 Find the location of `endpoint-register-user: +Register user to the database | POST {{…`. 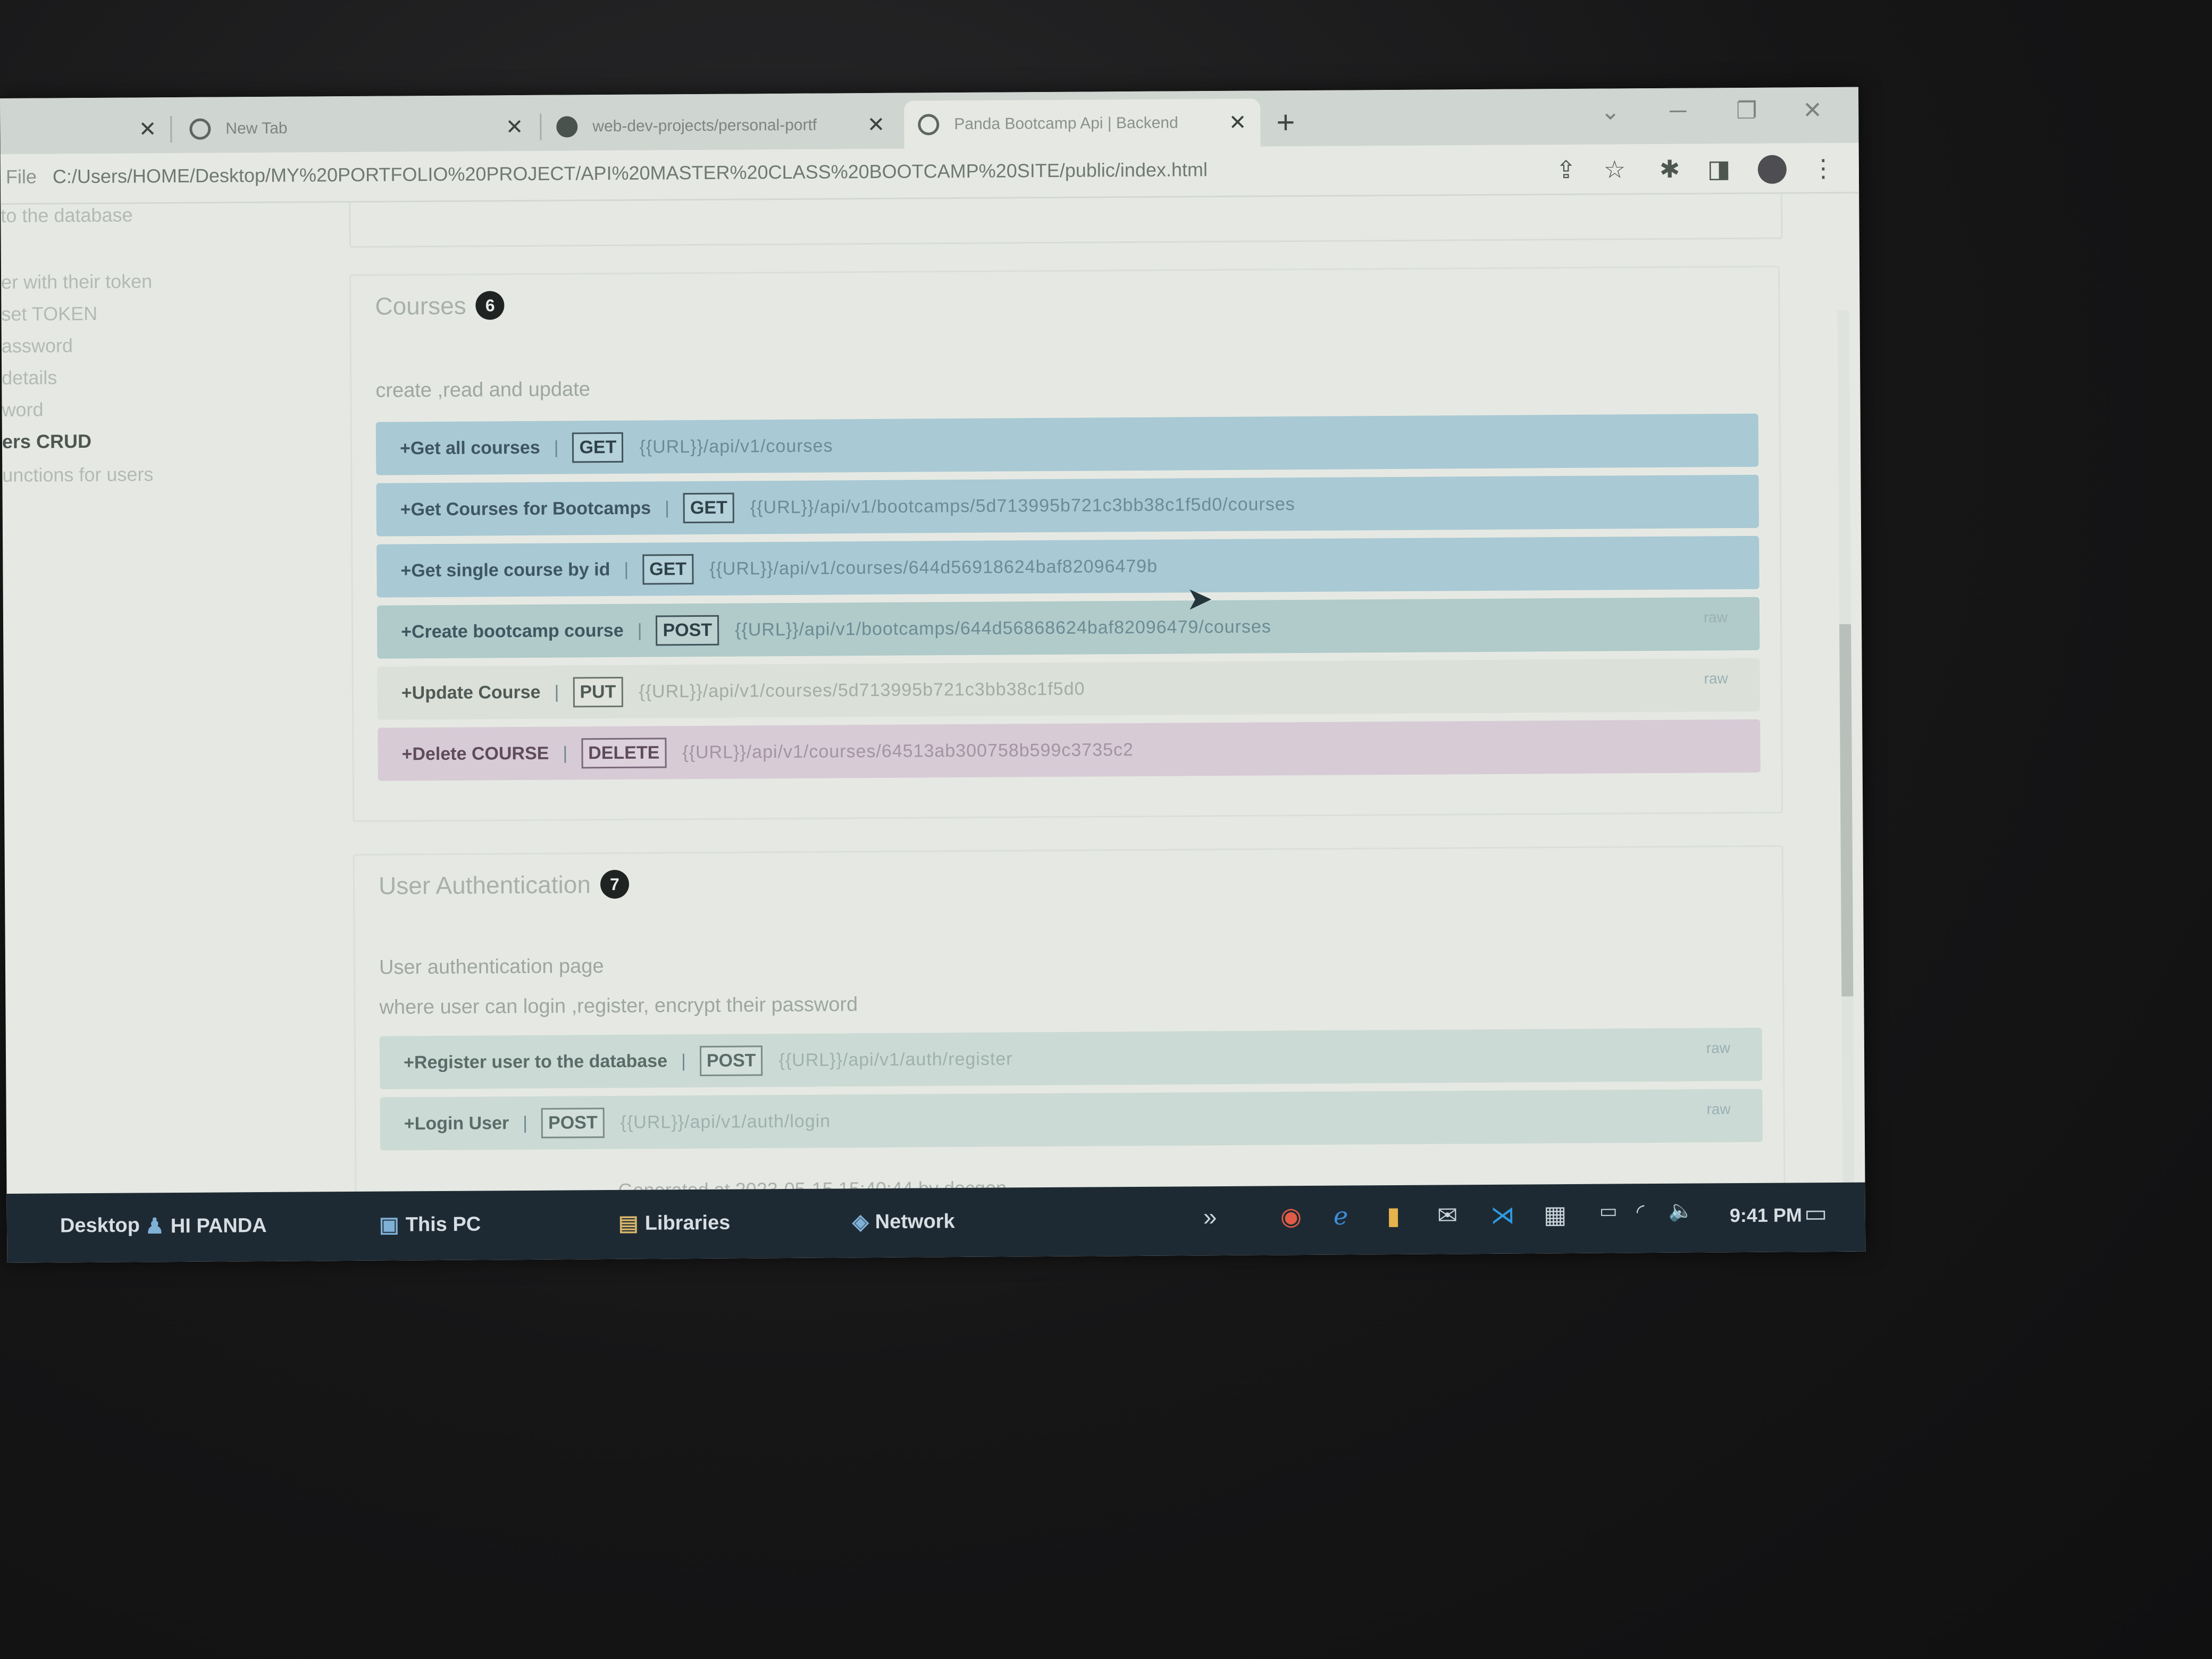

endpoint-register-user: +Register user to the database | POST {{… is located at coordinates (1071, 1058).